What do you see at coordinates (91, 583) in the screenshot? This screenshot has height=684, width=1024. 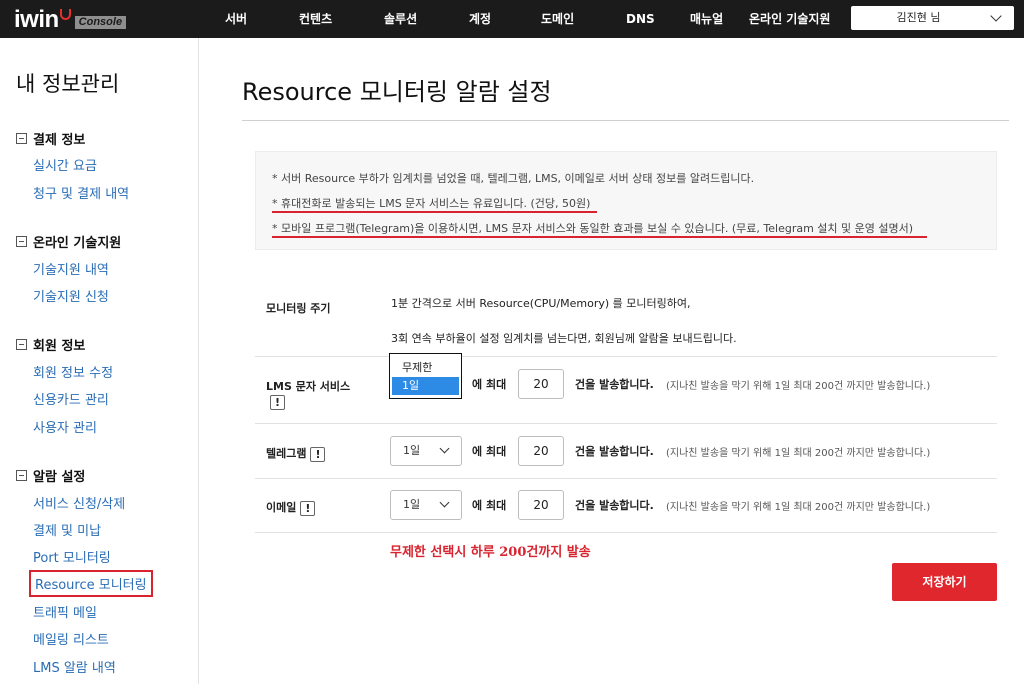 I see `sidebar-item-resource-monitoring: Resource 모니터링` at bounding box center [91, 583].